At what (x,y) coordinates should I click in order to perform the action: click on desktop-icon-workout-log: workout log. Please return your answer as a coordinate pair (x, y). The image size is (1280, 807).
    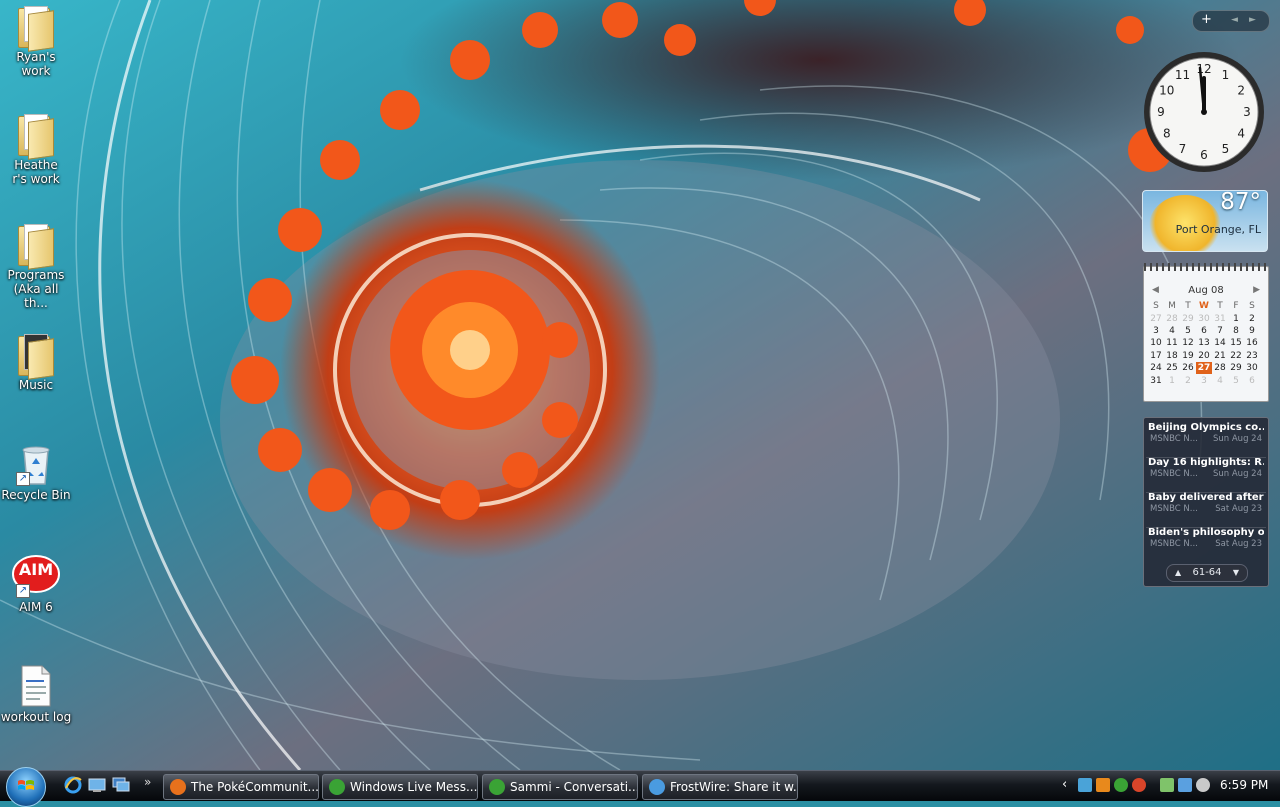
    Looking at the image, I should click on (36, 694).